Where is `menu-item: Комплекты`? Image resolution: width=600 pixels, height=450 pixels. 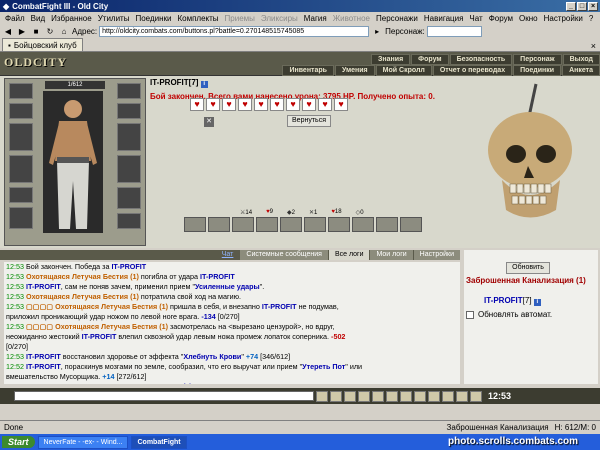
menu-item: Комплекты is located at coordinates (197, 18).